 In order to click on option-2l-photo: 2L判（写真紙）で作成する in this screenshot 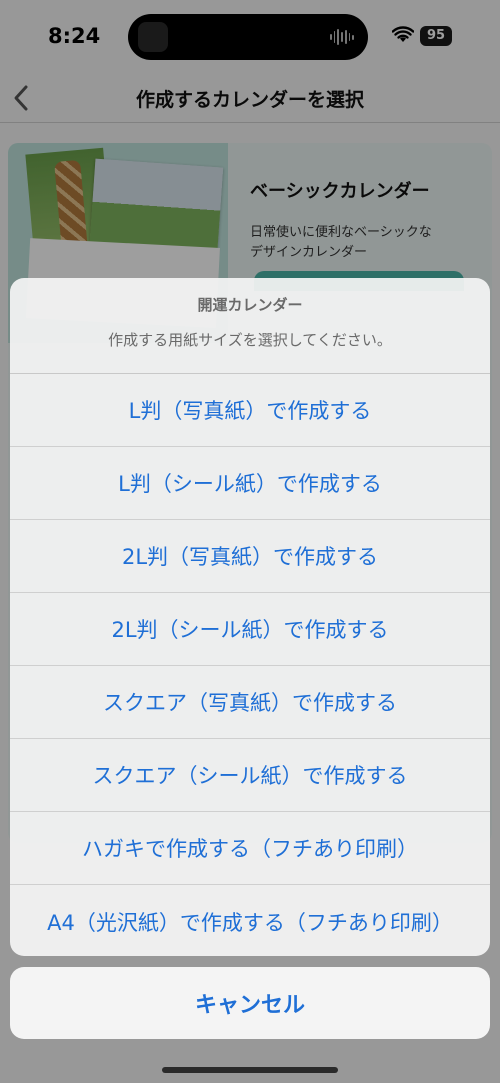, I will do `click(250, 556)`.